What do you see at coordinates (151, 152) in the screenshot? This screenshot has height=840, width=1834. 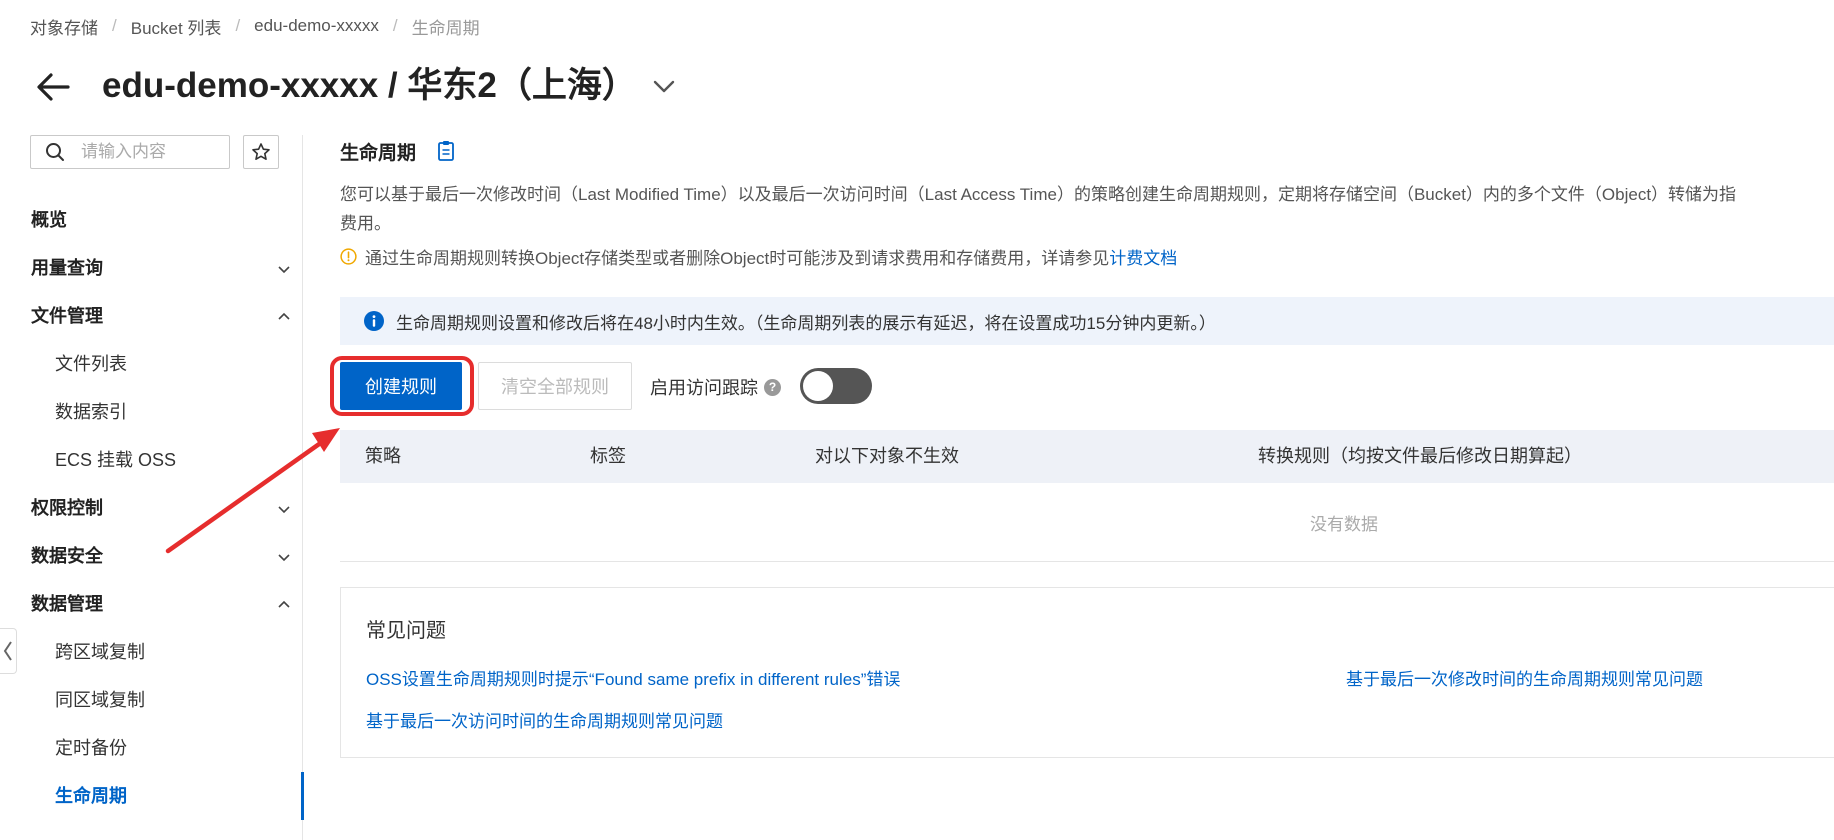 I see `sidebar-search-input` at bounding box center [151, 152].